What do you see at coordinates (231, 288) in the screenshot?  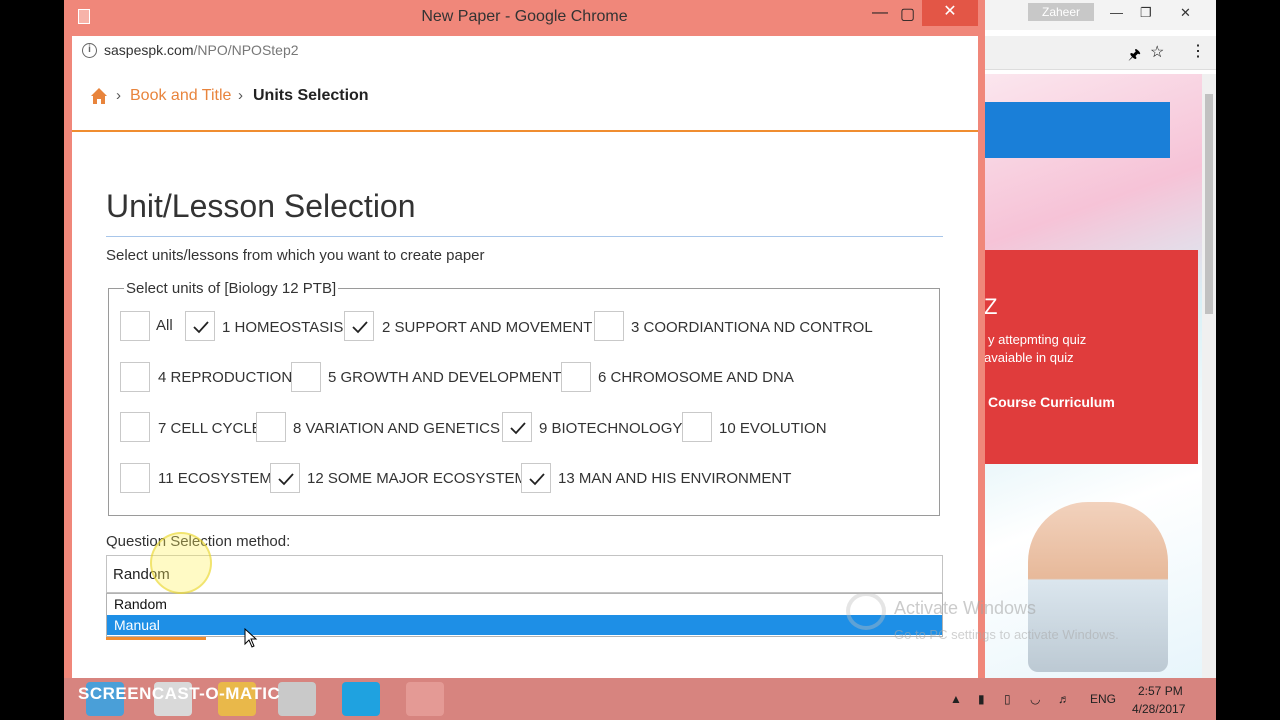 I see `units-legend: Select units of [Biology 12 PTB]` at bounding box center [231, 288].